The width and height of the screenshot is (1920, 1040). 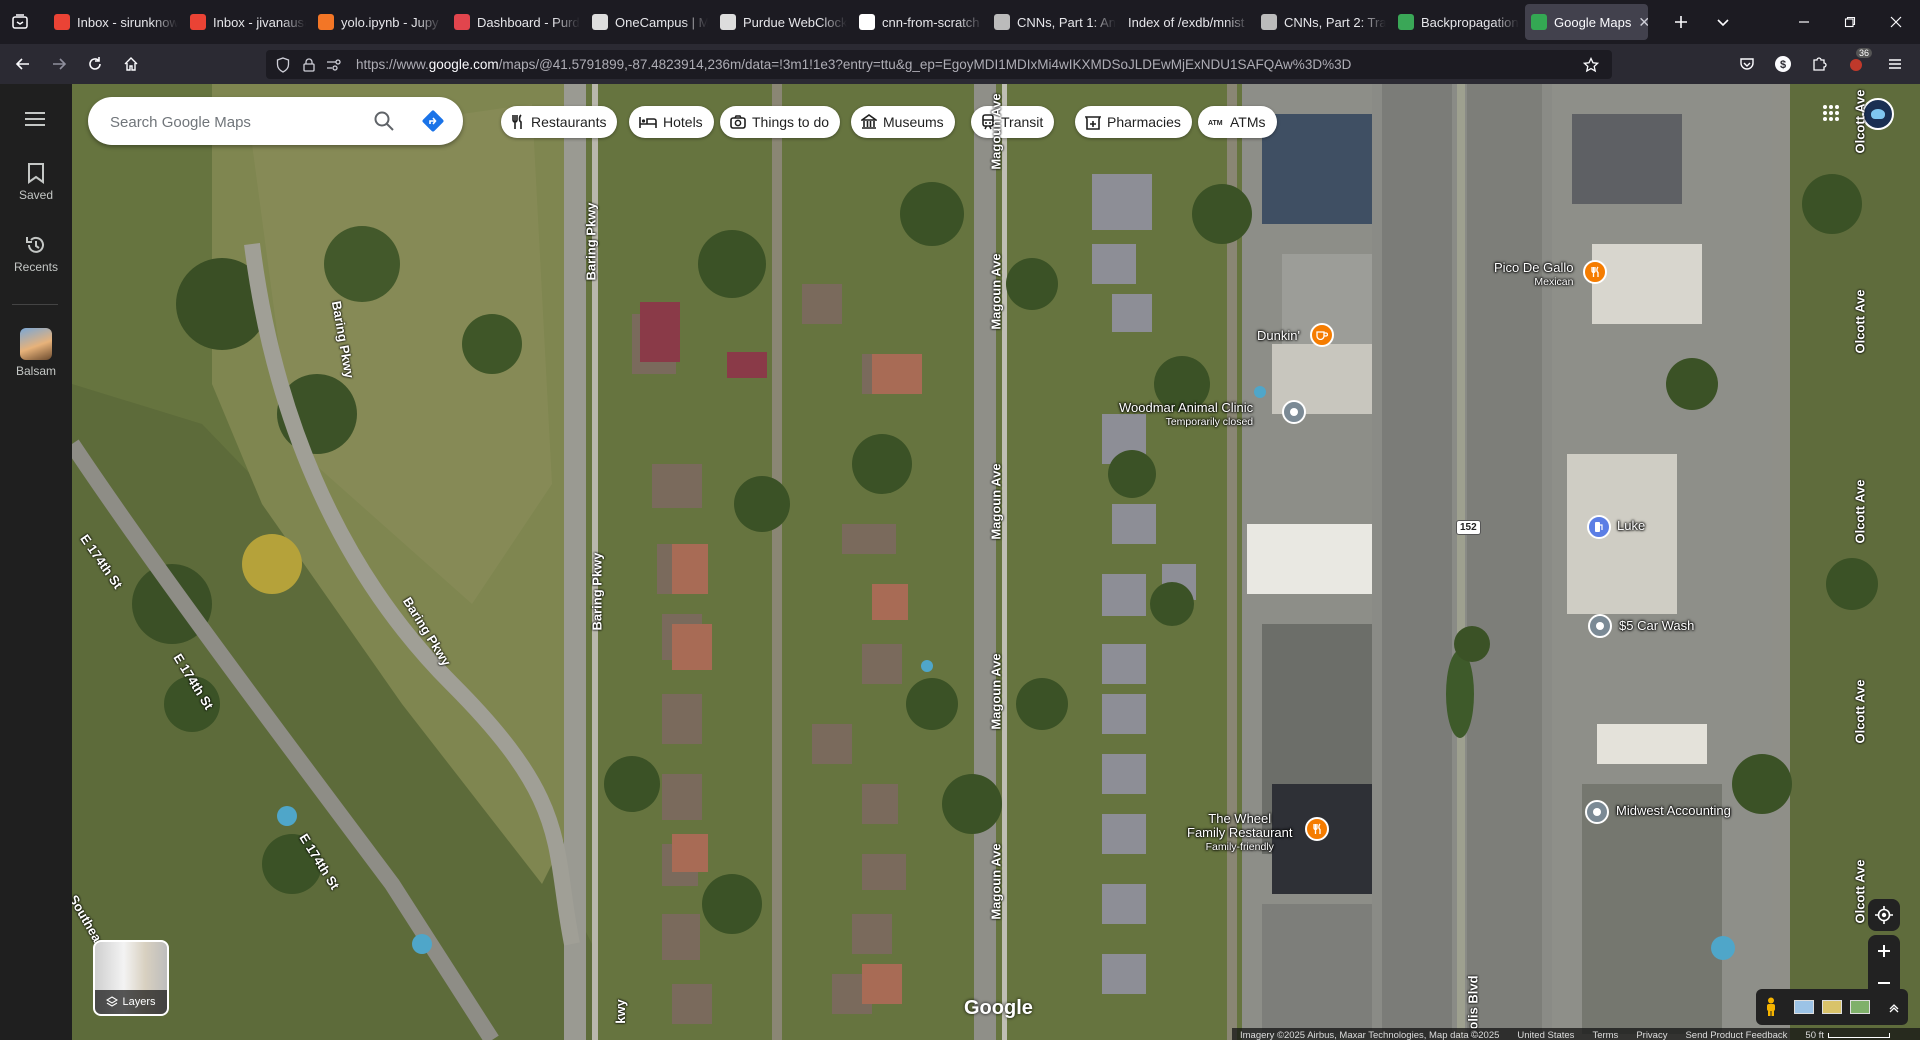 I want to click on tracking-protection-shield-icon, so click(x=283, y=65).